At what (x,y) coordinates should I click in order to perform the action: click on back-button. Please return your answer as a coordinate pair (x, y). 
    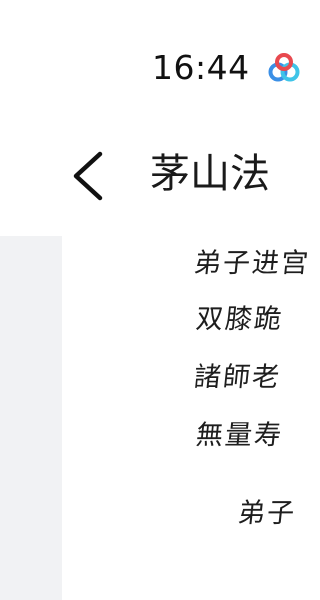
    Looking at the image, I should click on (88, 176).